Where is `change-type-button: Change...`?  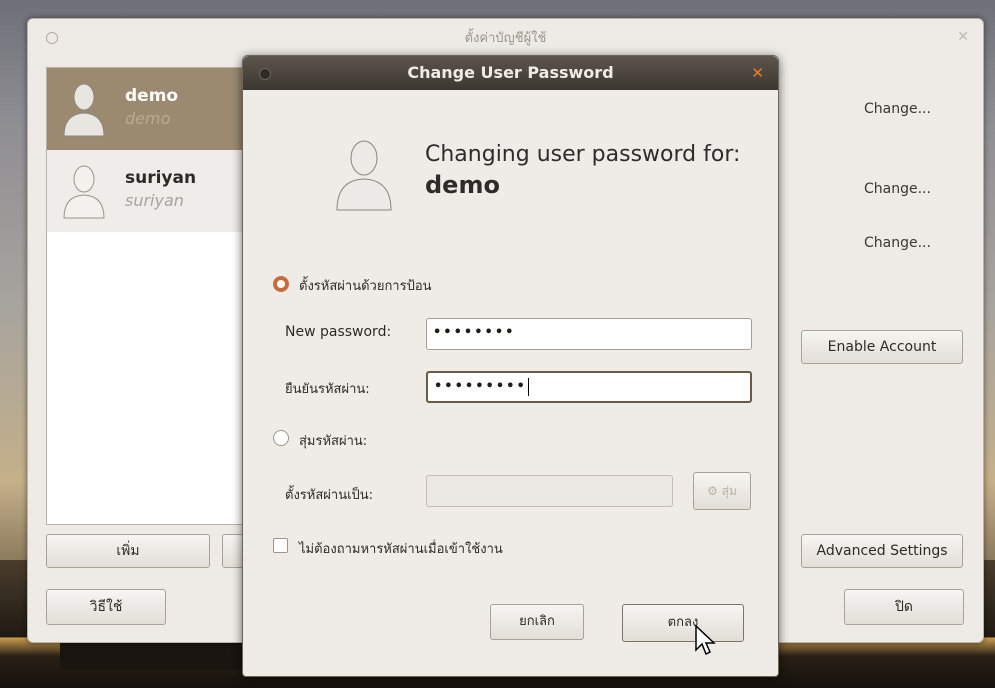 change-type-button: Change... is located at coordinates (897, 189).